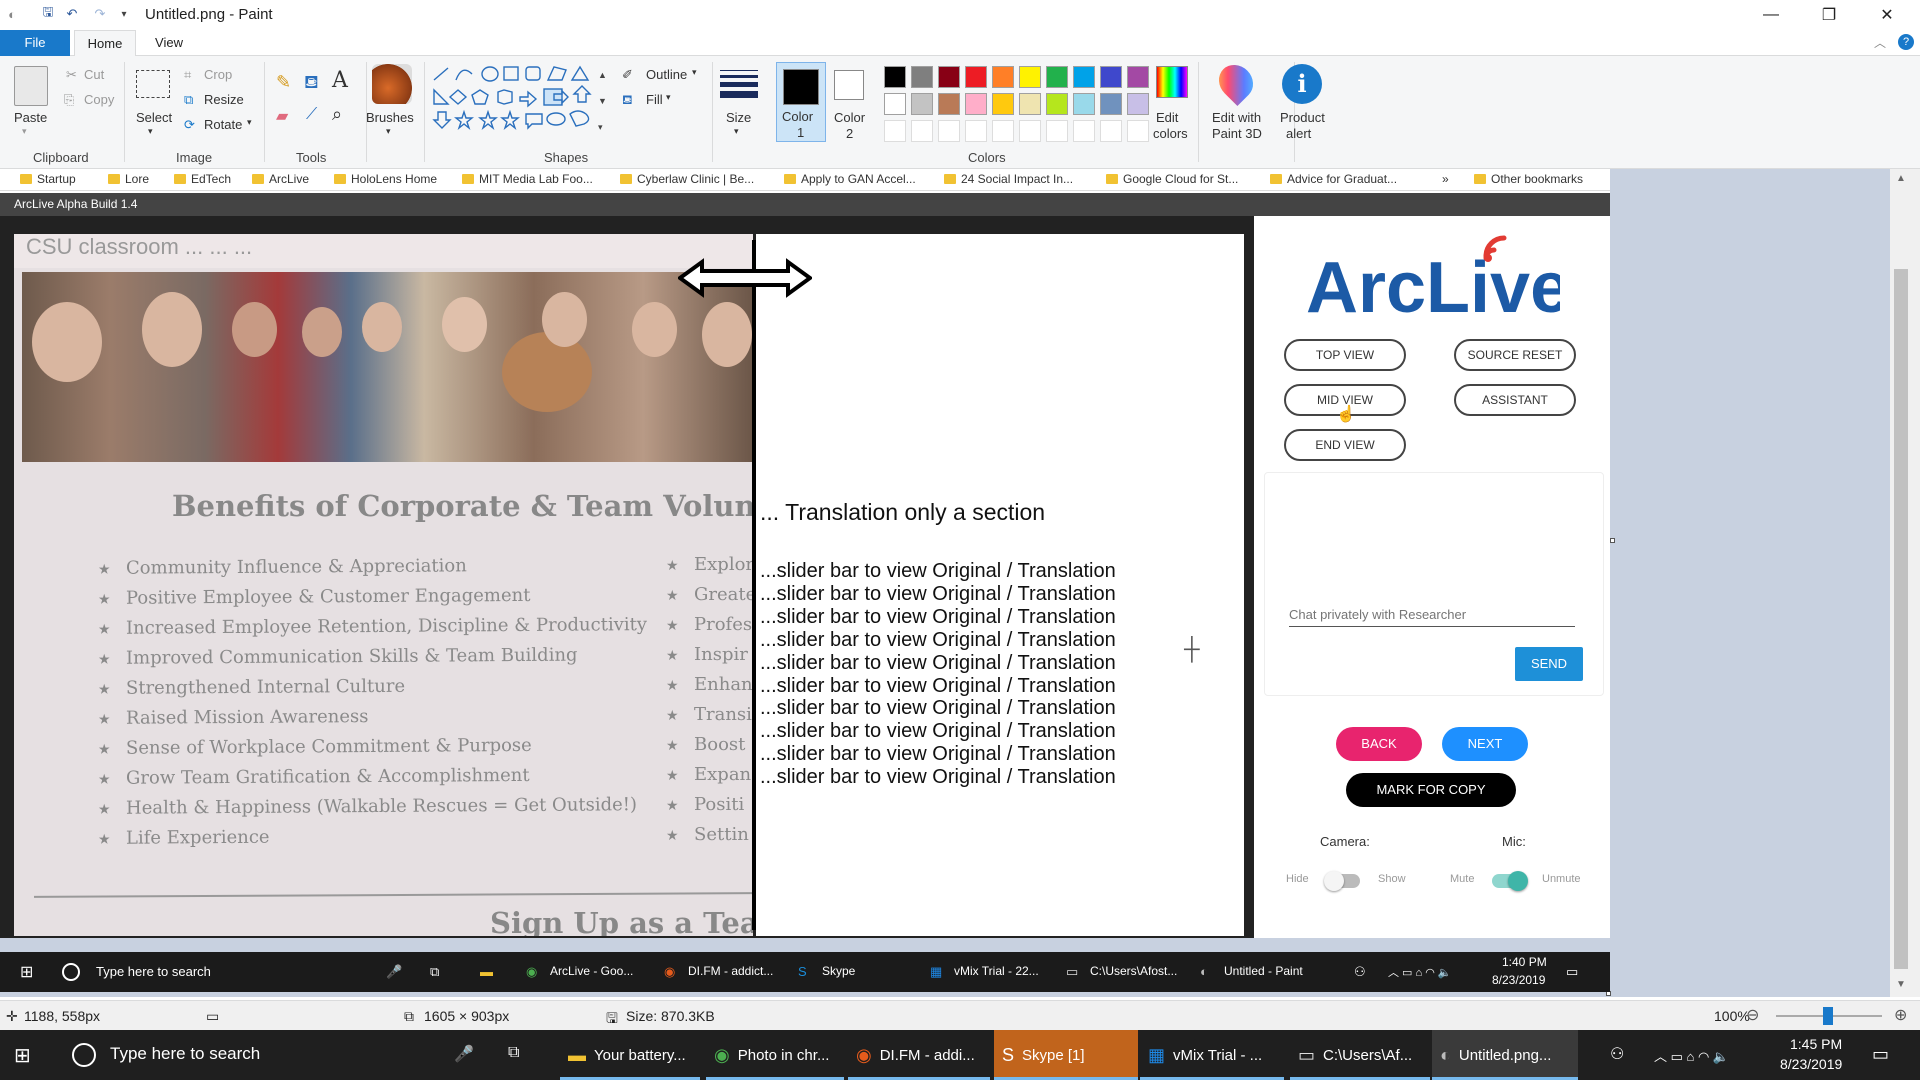 The width and height of the screenshot is (1920, 1080). Describe the element at coordinates (337, 114) in the screenshot. I see `magnifier-icon: ⌕` at that location.